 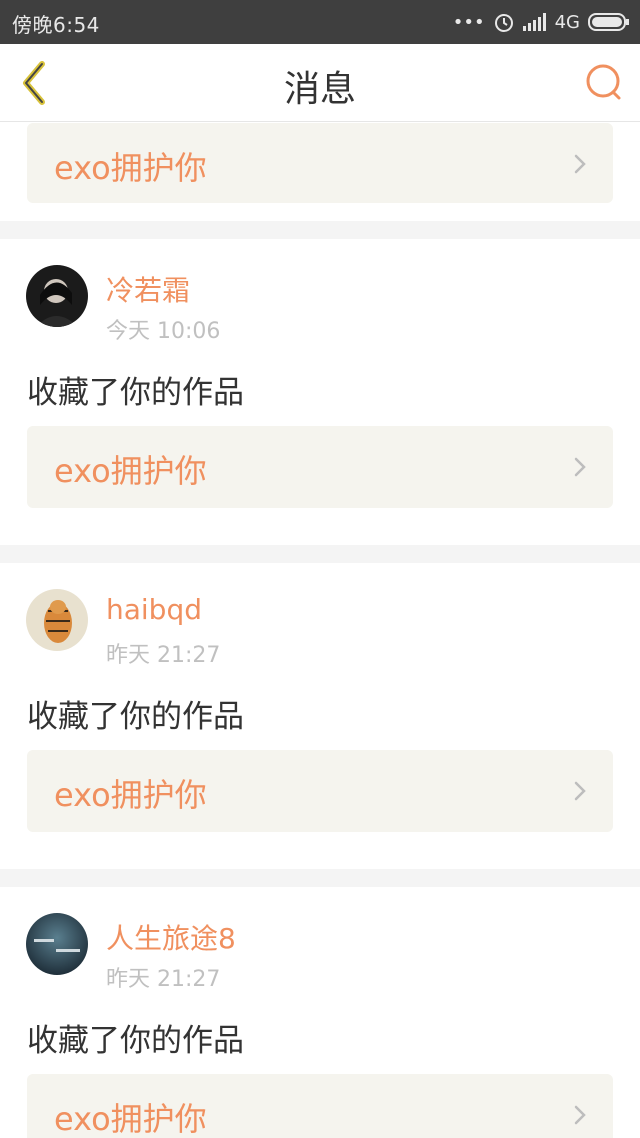 What do you see at coordinates (171, 937) in the screenshot?
I see `username: 人生旅途8` at bounding box center [171, 937].